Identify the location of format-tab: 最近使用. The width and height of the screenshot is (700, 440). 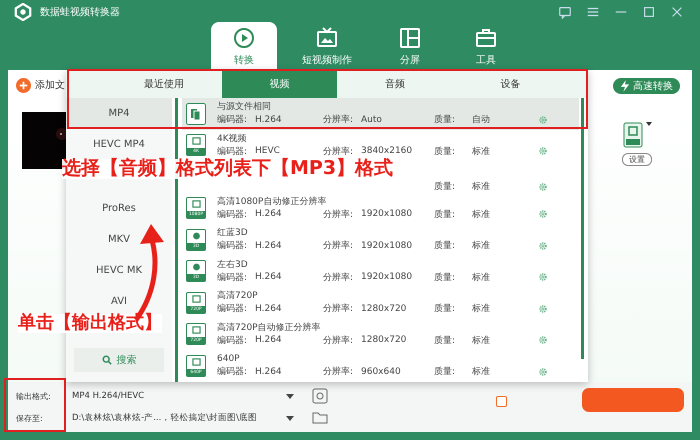
(164, 84).